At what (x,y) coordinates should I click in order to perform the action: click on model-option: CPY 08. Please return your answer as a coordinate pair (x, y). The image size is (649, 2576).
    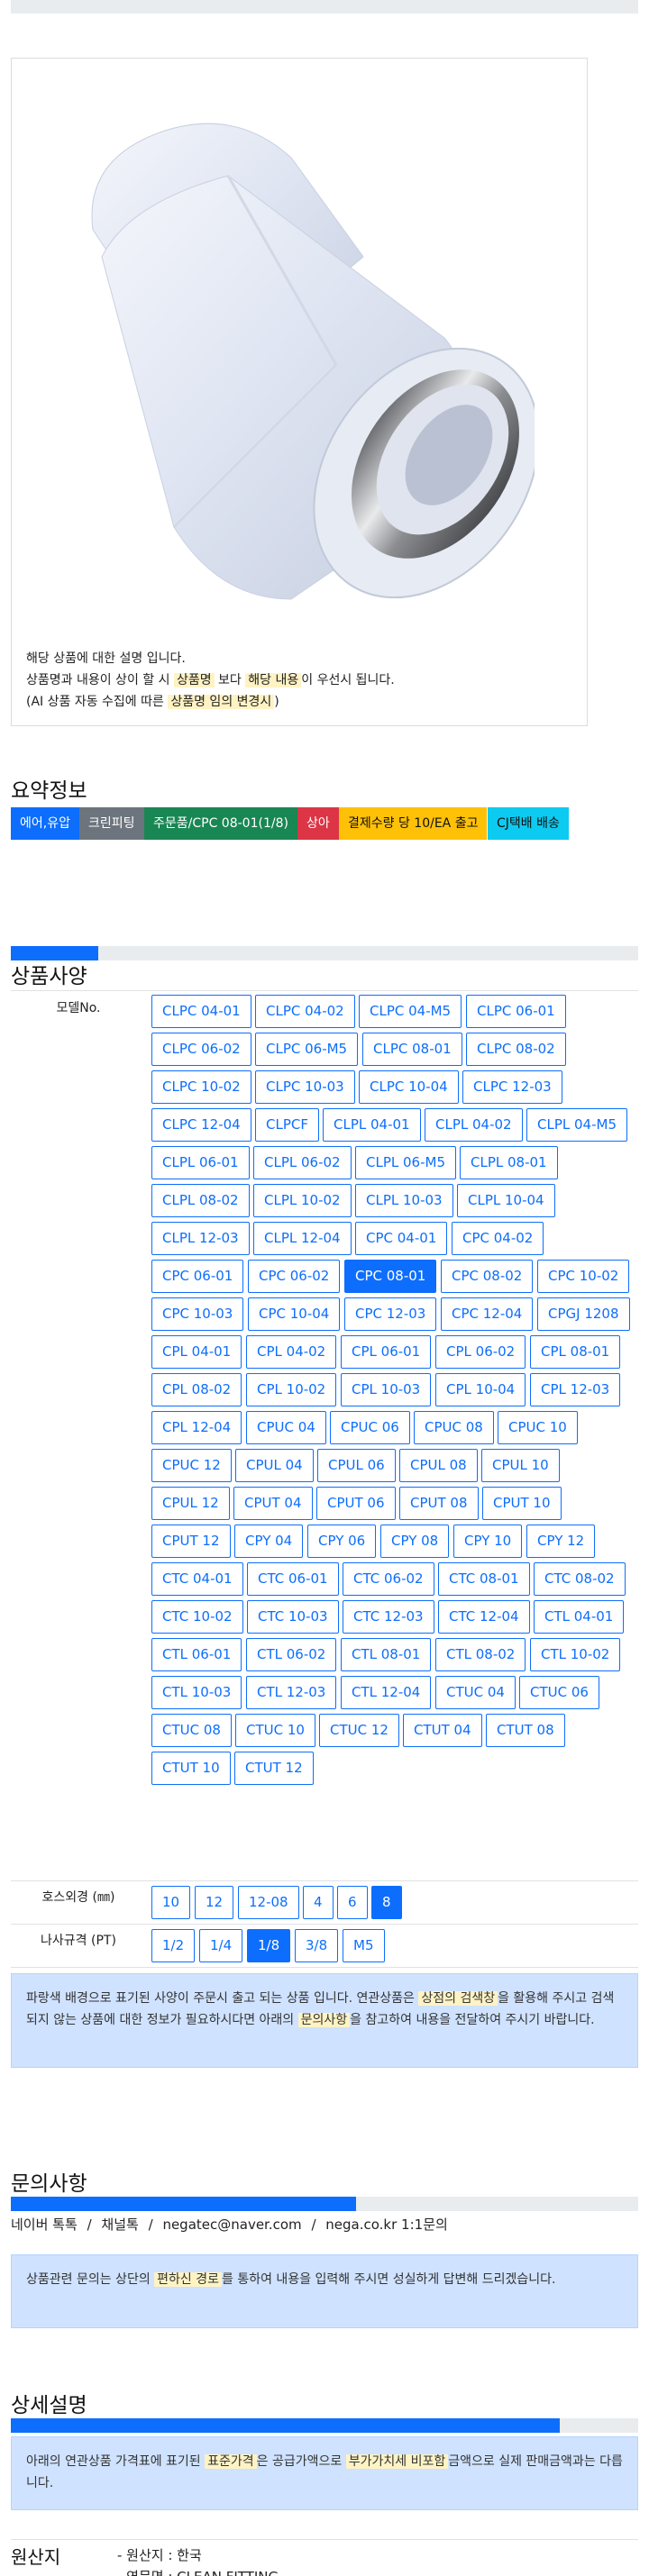
    Looking at the image, I should click on (415, 1541).